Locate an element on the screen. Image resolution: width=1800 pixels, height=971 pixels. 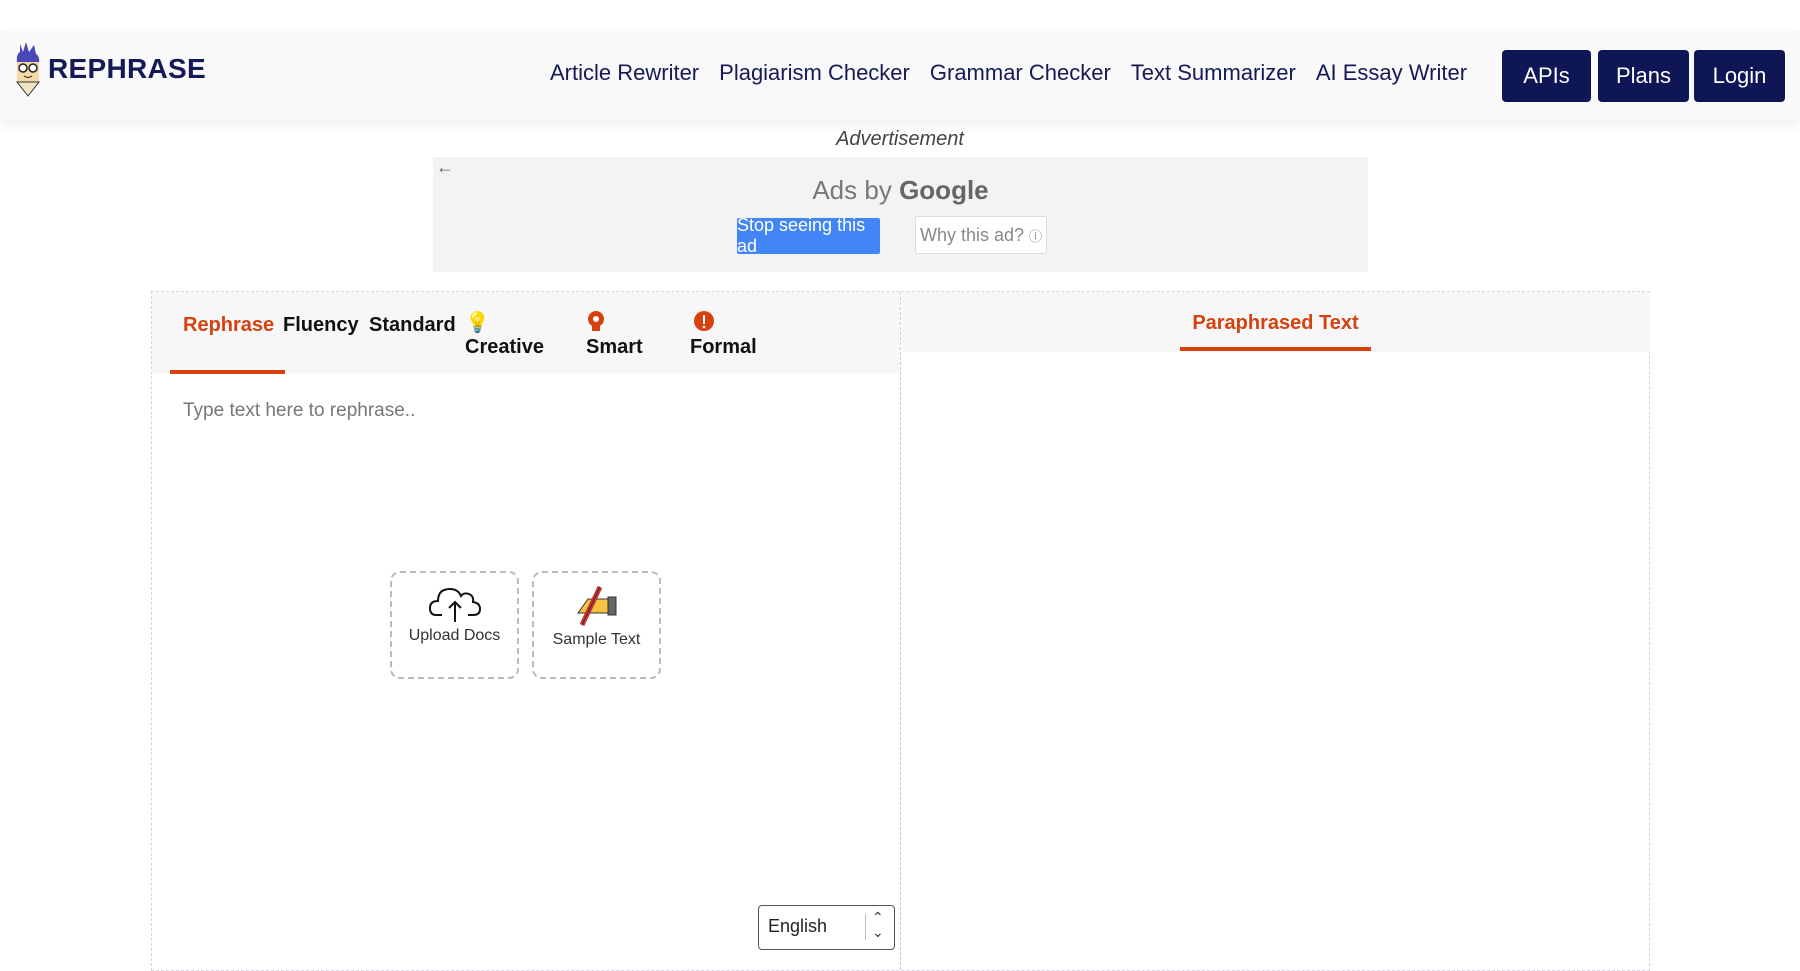
cloud-upload-icon is located at coordinates (454, 604).